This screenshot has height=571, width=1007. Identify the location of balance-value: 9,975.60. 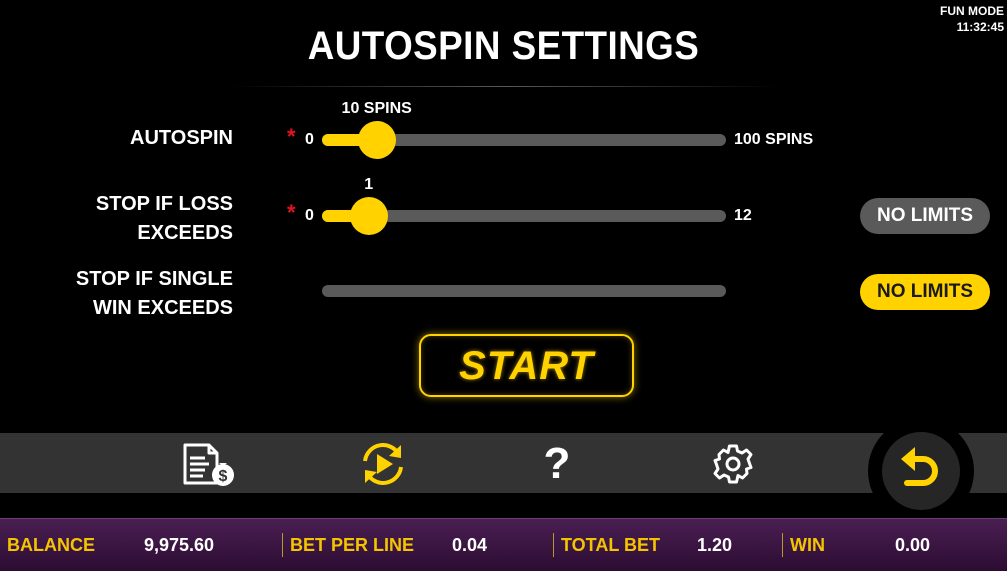
(179, 545).